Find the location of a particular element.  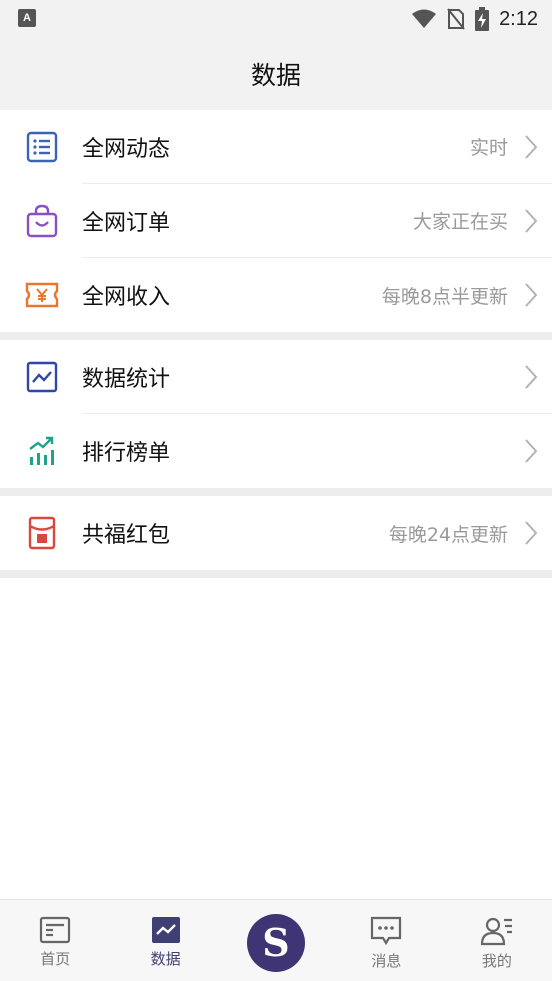

profile-icon is located at coordinates (496, 931).